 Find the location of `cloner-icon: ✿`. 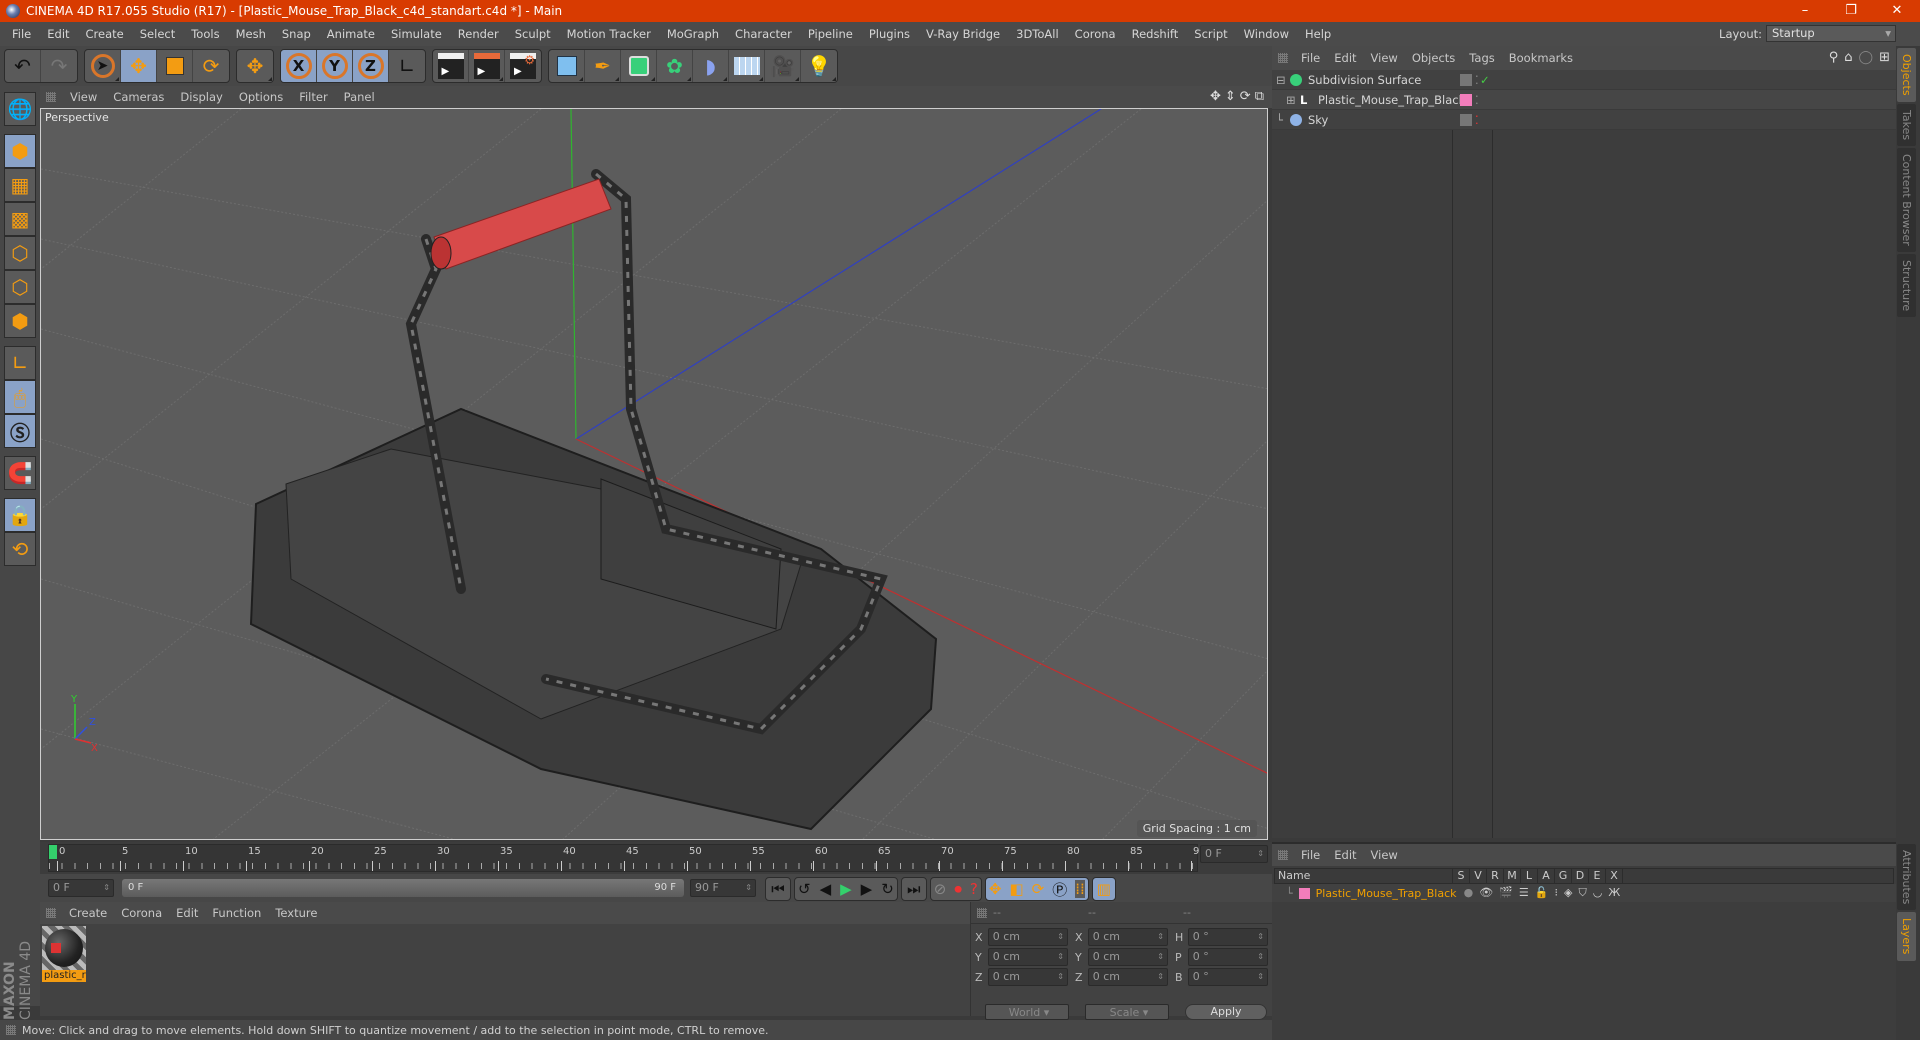

cloner-icon: ✿ is located at coordinates (675, 66).